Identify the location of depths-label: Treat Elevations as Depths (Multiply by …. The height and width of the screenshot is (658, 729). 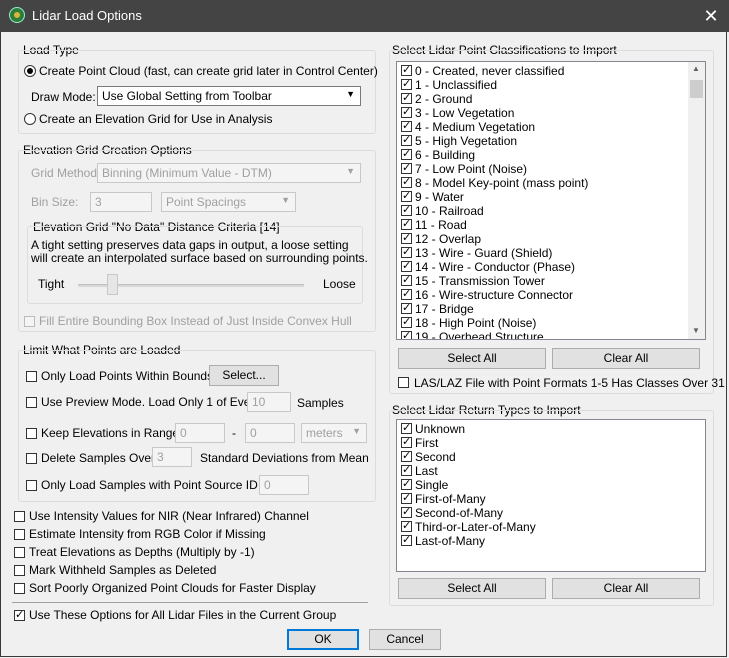
(142, 552).